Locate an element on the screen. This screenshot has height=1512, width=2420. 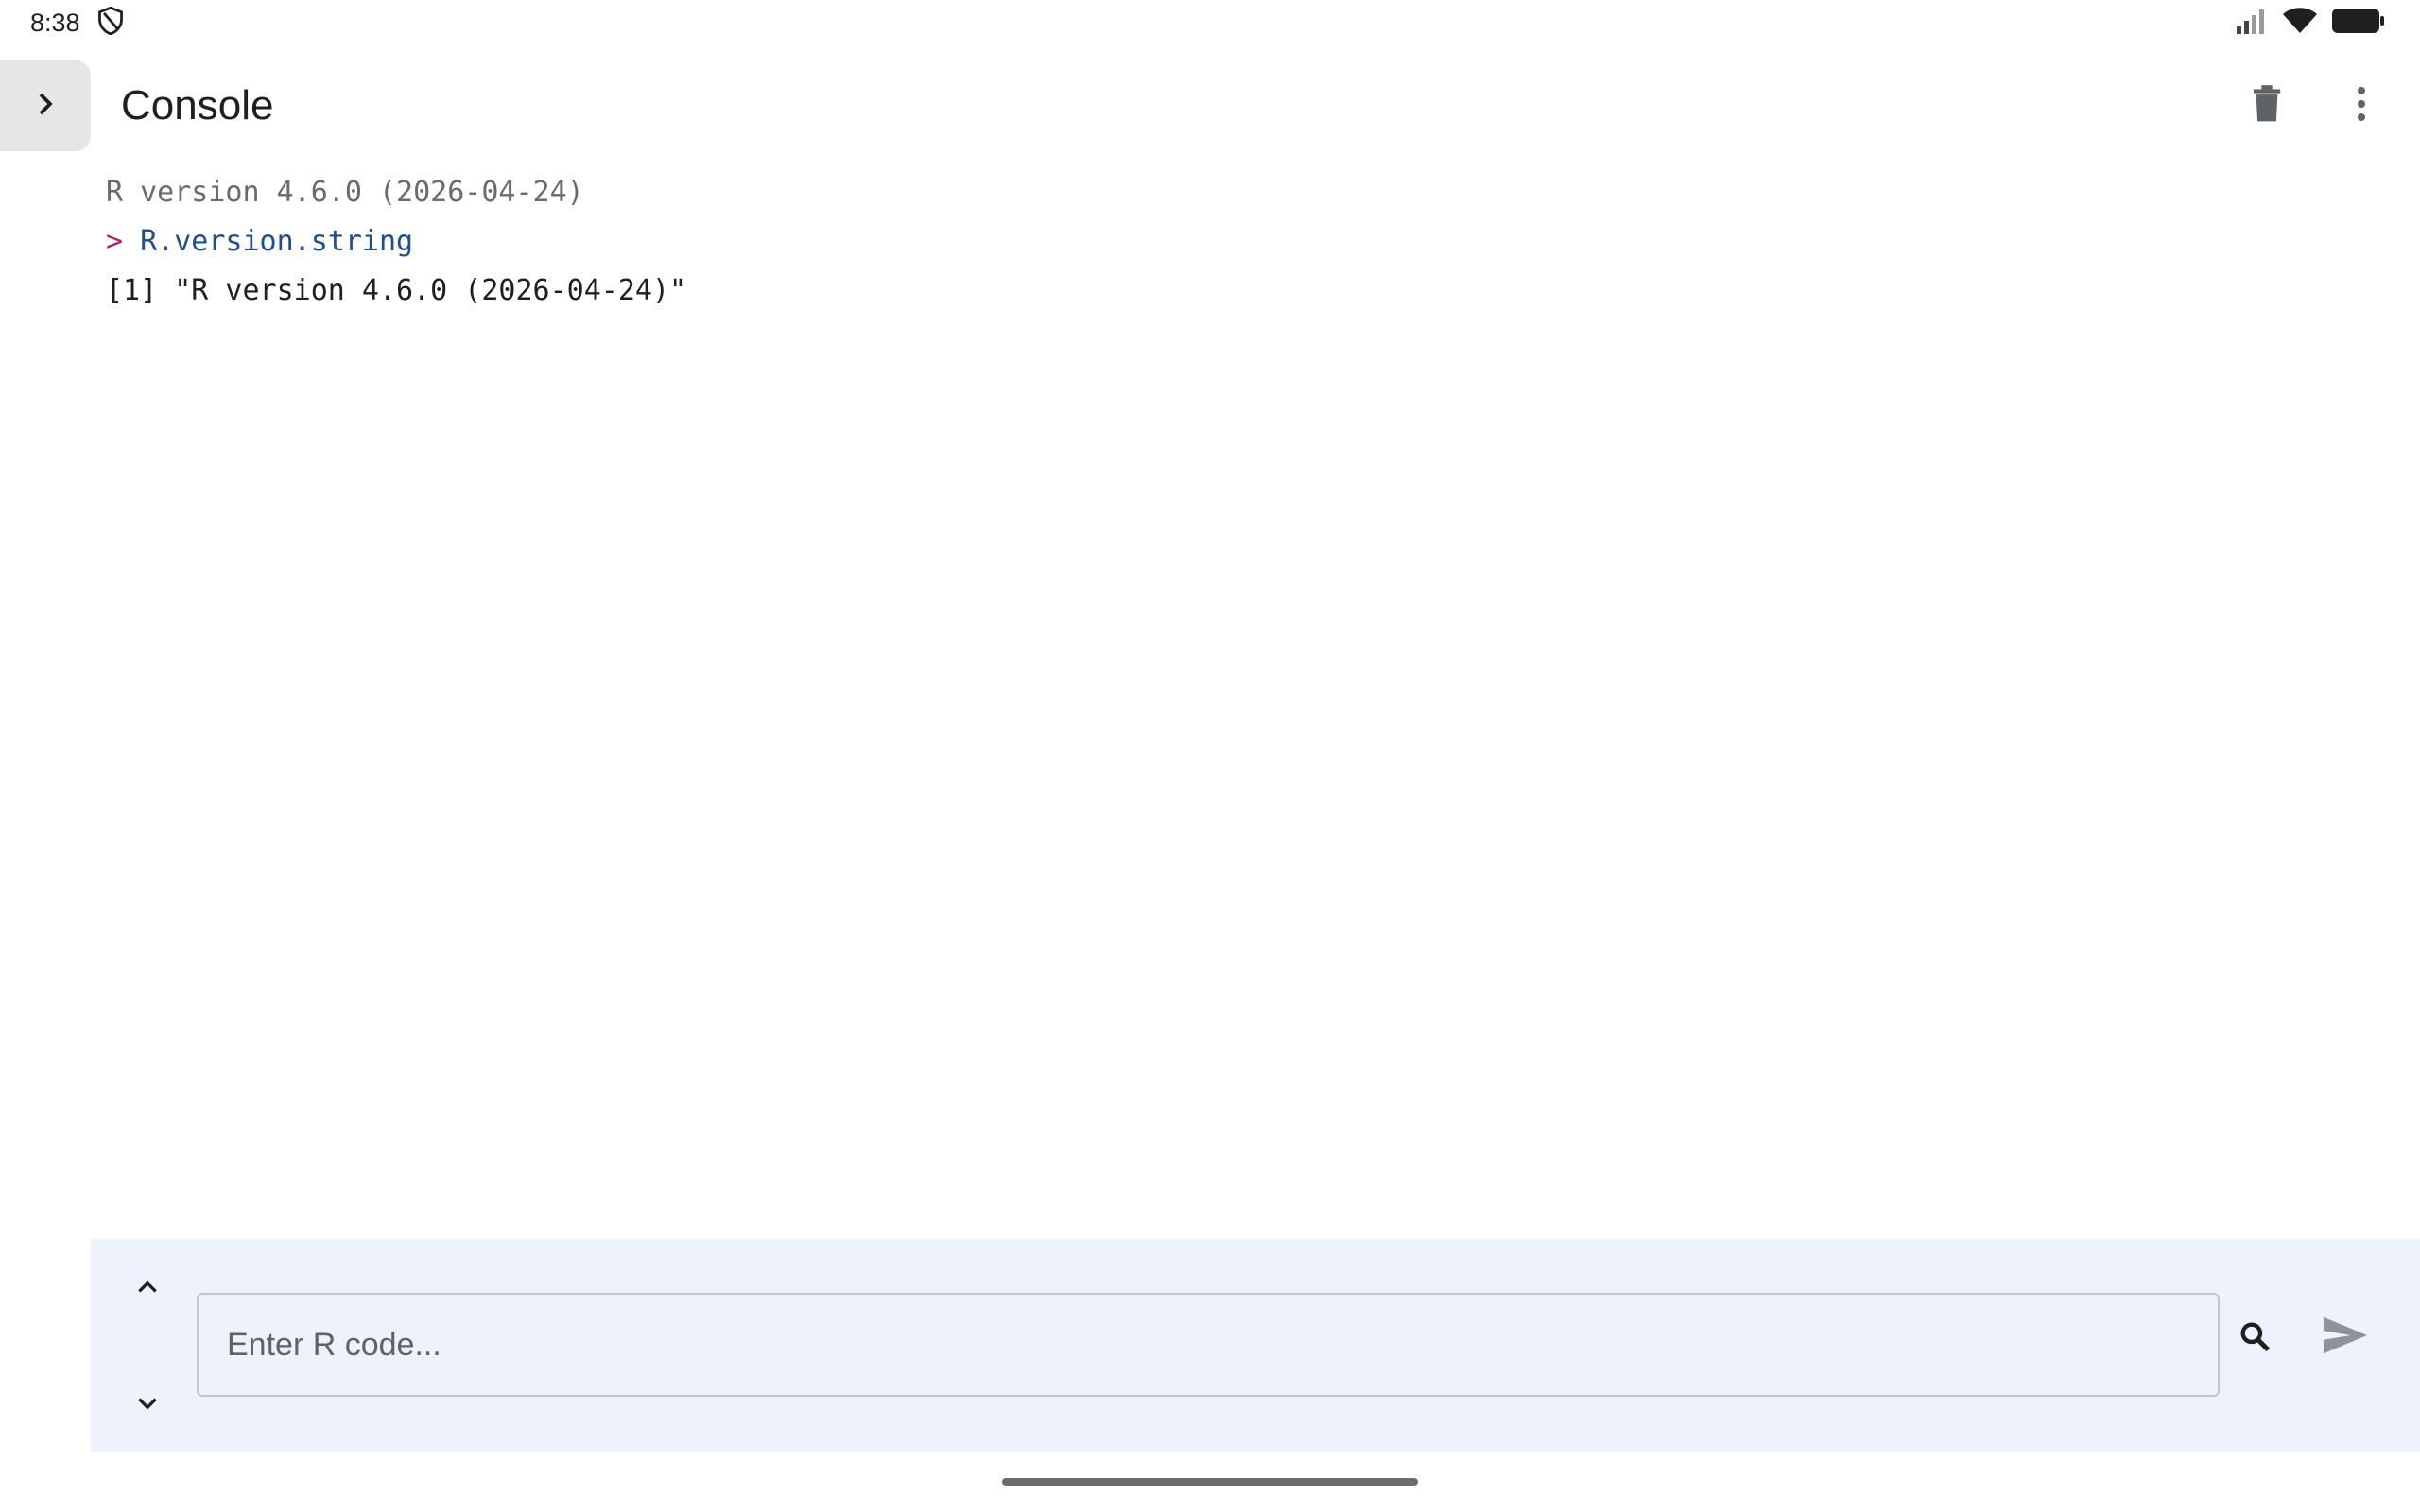
console-banner: R version 4.6.0 (2026-04-24) is located at coordinates (345, 192).